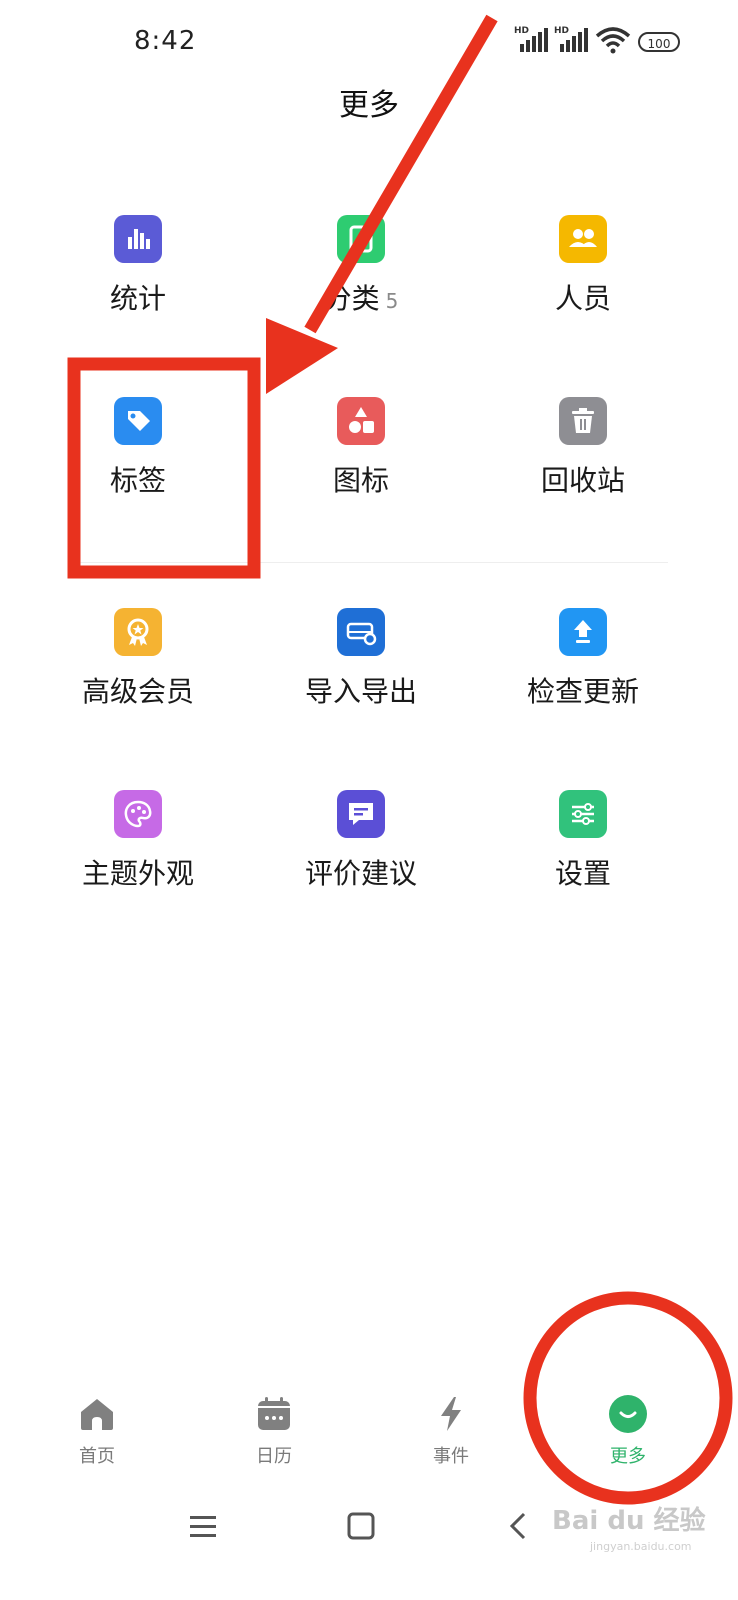 The height and width of the screenshot is (1600, 738). I want to click on people-icon, so click(583, 239).